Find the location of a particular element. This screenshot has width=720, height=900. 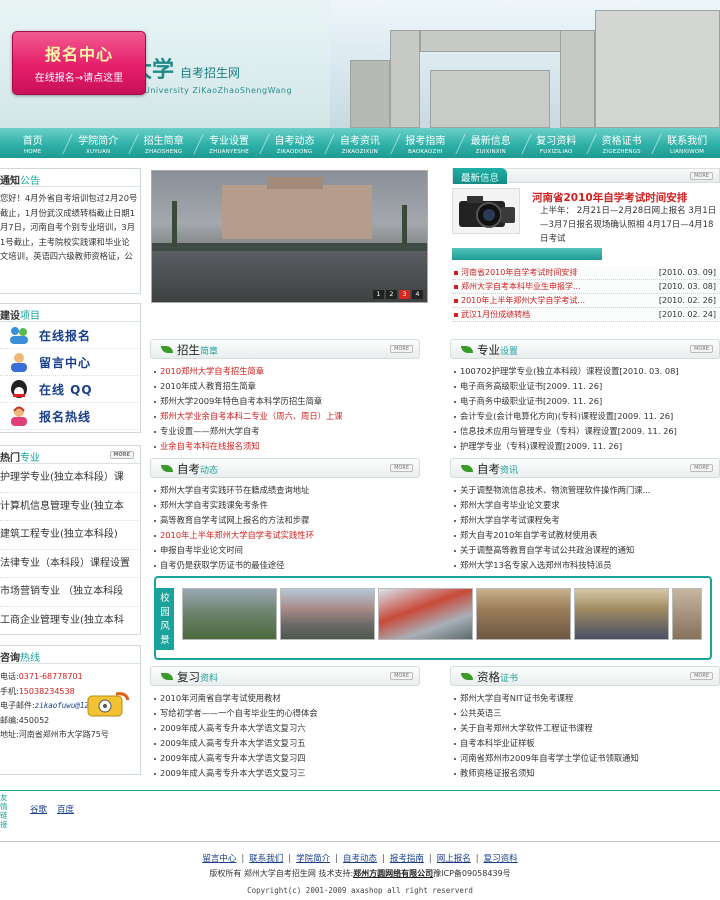

section-link: 2009年成人高考专升本大学语文复习三 is located at coordinates (285, 773).